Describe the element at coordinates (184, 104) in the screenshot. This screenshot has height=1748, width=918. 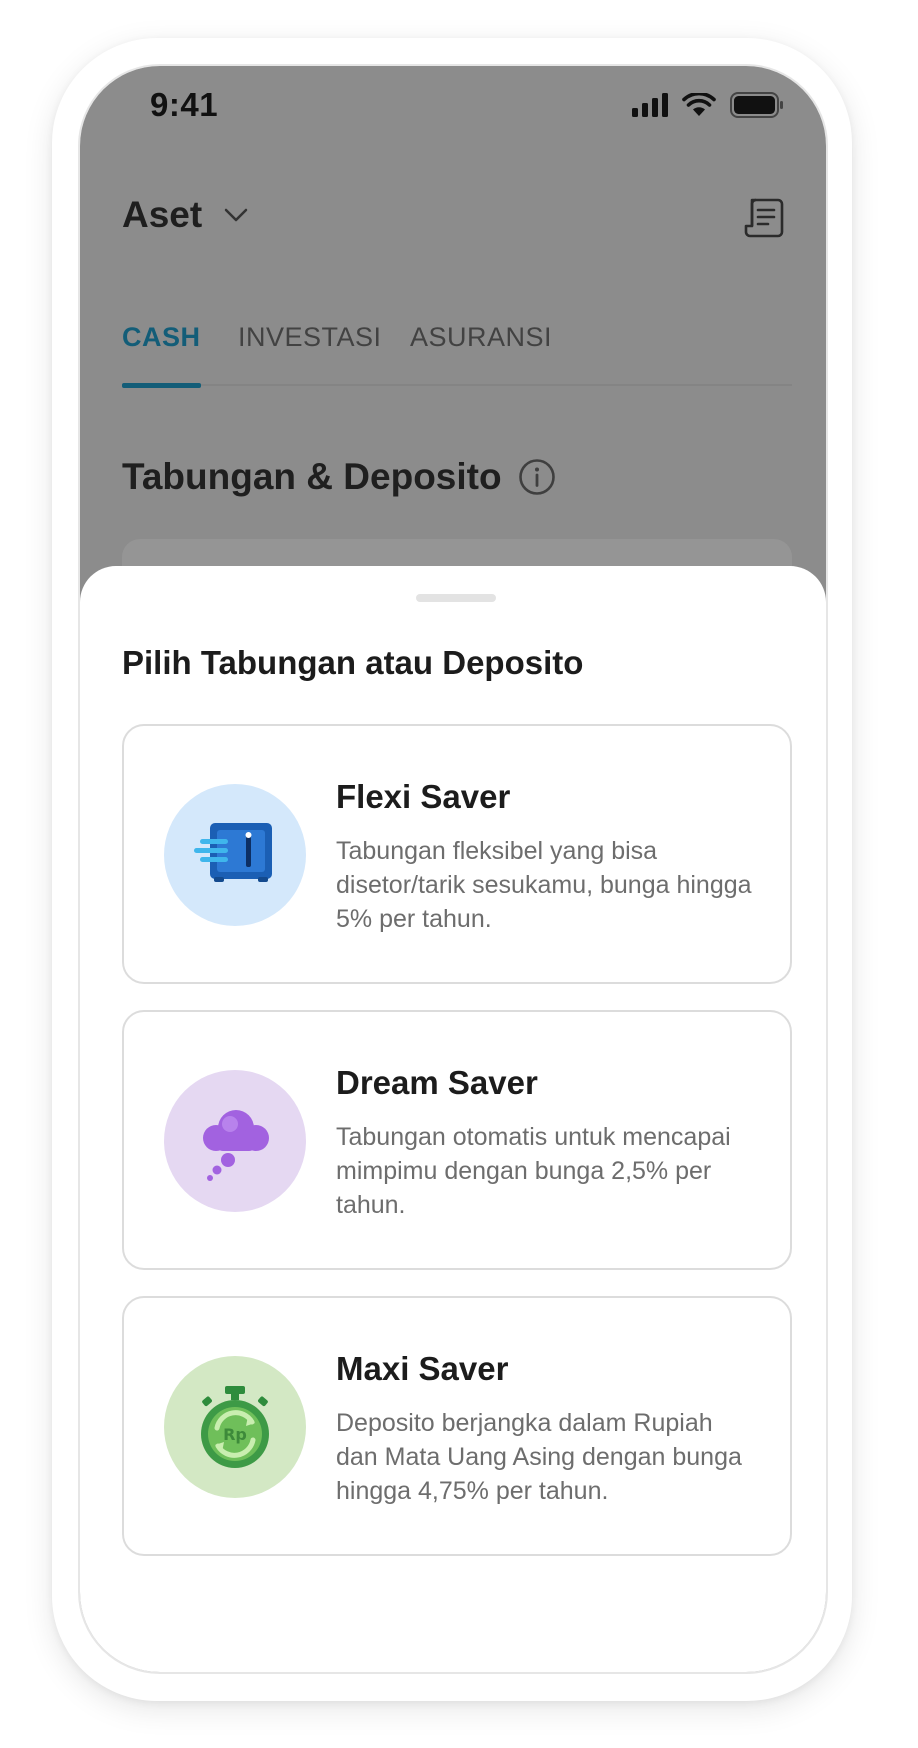
I see `status-time: 9:41` at that location.